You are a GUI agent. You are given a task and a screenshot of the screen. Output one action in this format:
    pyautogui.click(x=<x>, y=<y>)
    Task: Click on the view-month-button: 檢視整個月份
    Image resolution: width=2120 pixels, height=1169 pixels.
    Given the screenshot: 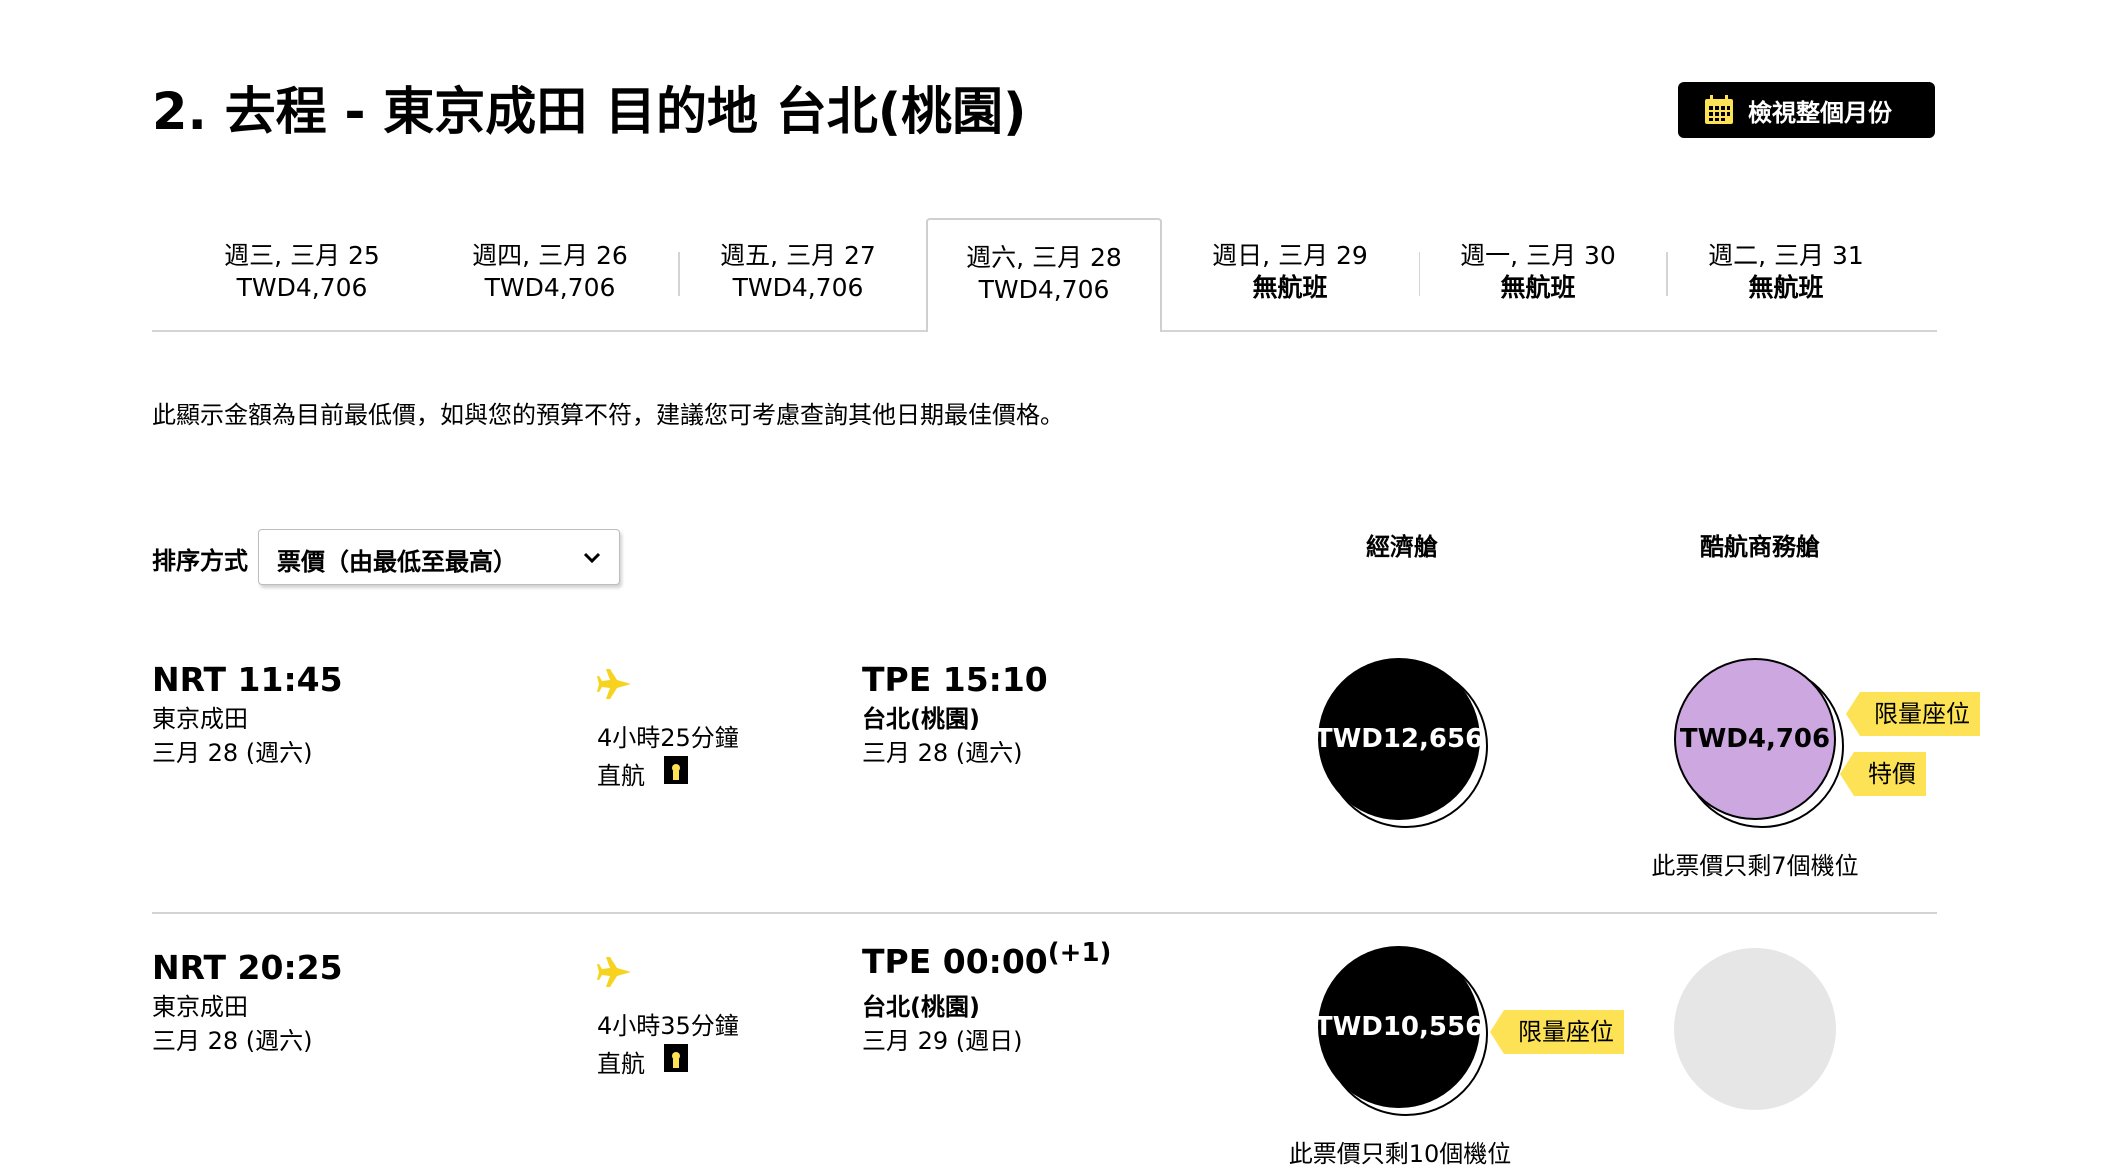 What is the action you would take?
    pyautogui.click(x=1806, y=110)
    